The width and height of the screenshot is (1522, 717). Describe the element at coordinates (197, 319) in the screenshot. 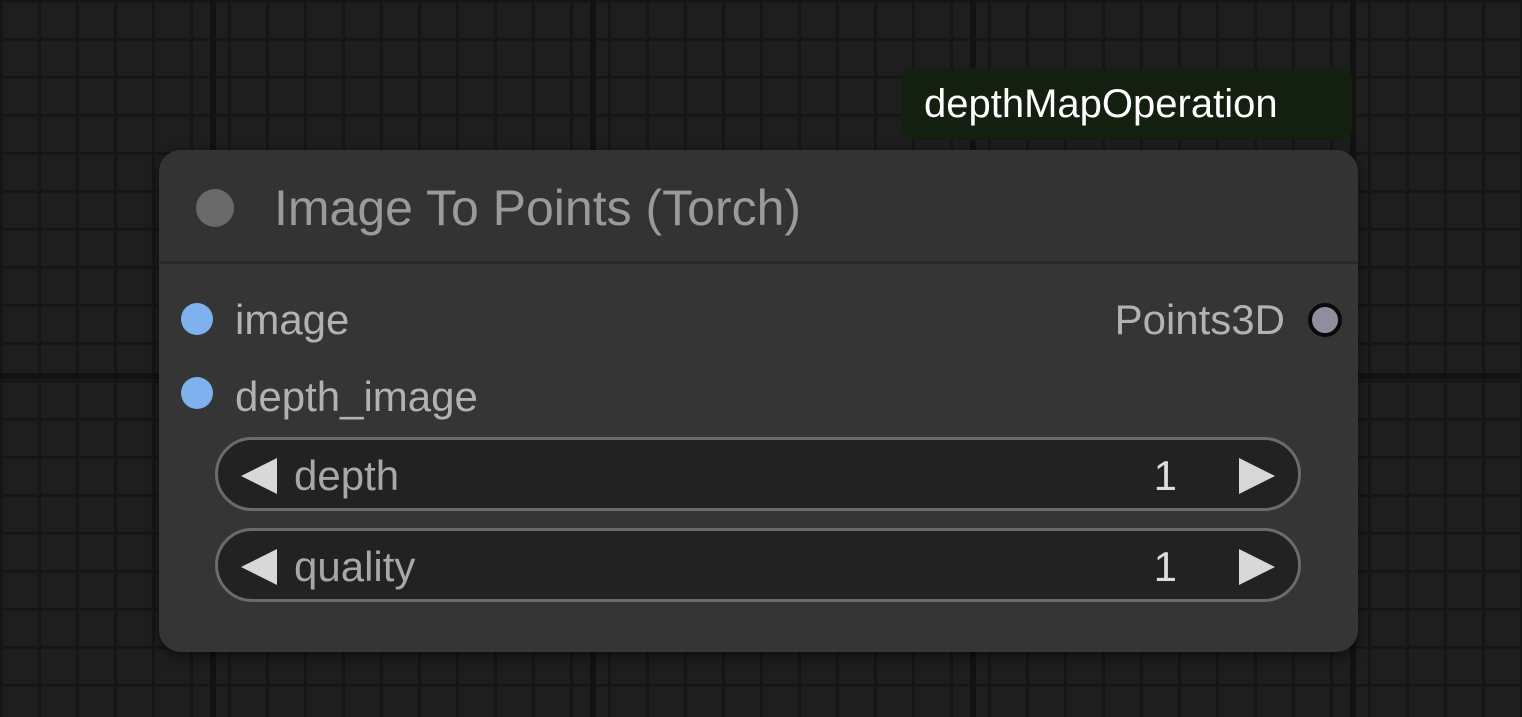

I see `input-slot-image-dot` at that location.